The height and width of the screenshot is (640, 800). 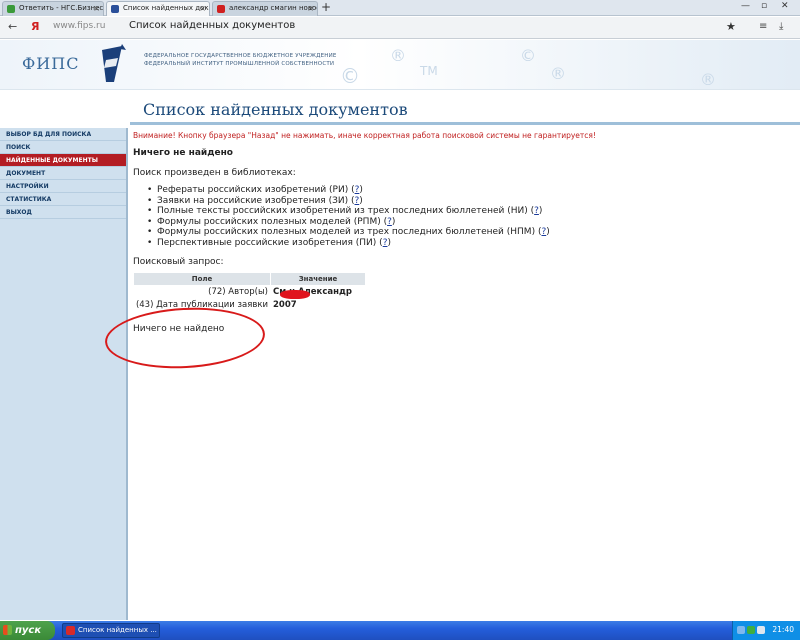 I want to click on browser-tab-3: александр смагин новосибирск ×, so click(x=265, y=8).